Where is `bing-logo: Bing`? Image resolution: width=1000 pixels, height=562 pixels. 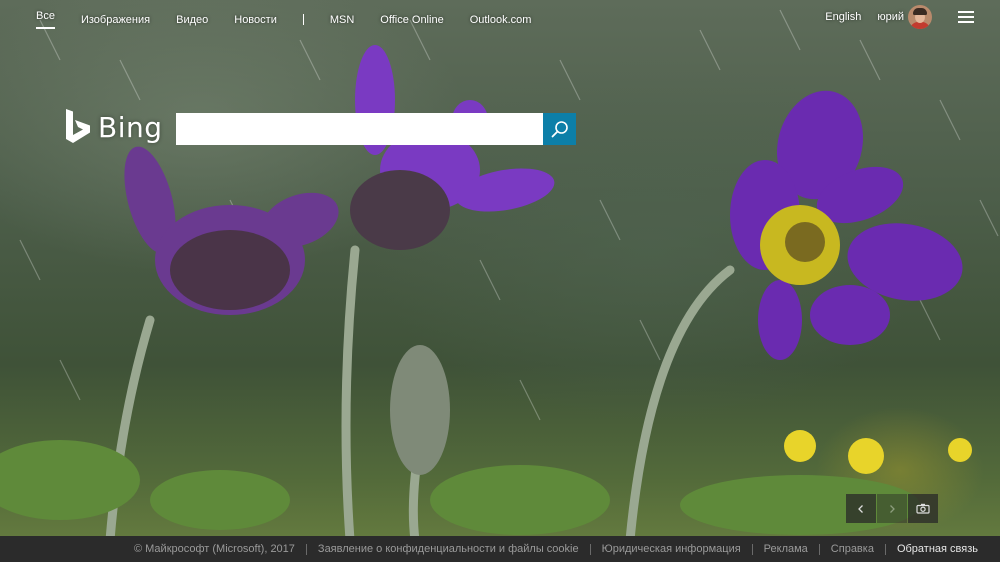 bing-logo: Bing is located at coordinates (113, 127).